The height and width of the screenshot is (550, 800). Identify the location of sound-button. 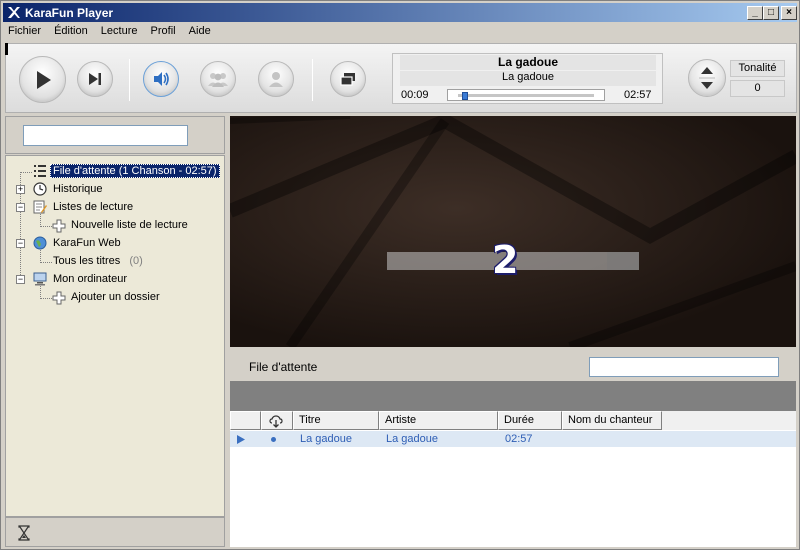
(161, 79).